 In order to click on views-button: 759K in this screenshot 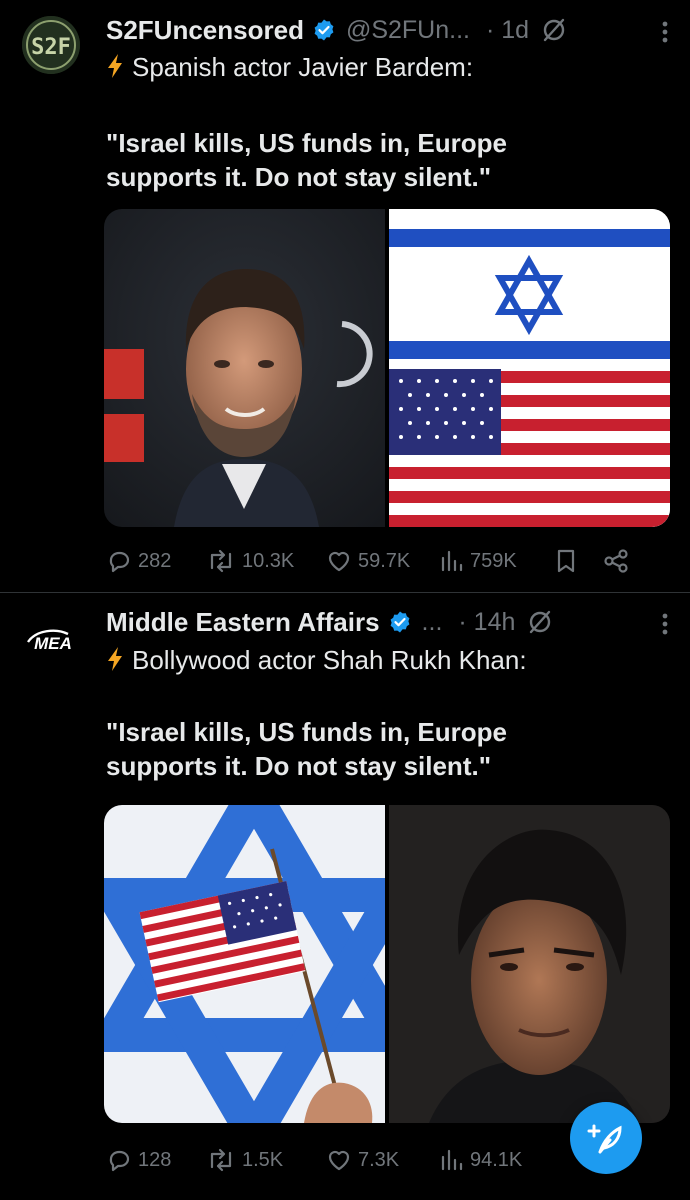, I will do `click(496, 561)`.